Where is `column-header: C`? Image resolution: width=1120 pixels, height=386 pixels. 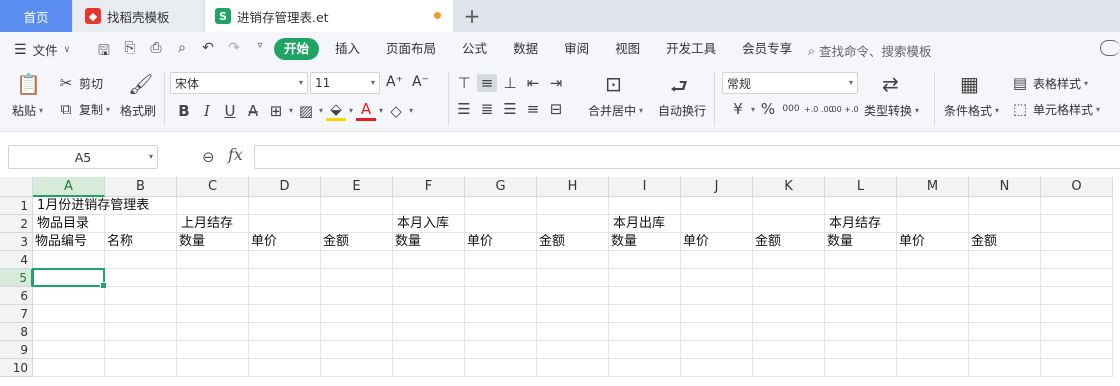 column-header: C is located at coordinates (213, 187).